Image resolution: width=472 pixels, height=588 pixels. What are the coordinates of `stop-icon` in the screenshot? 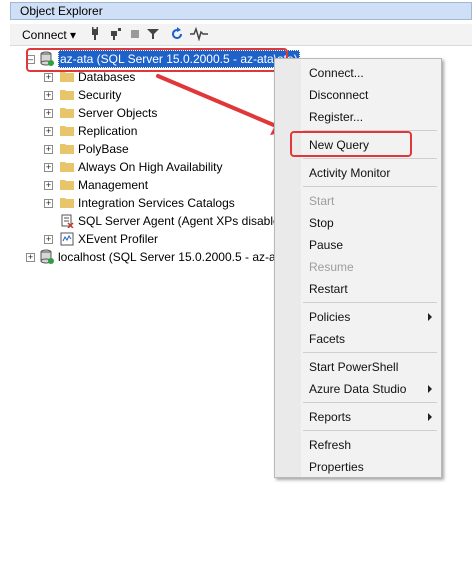 It's located at (135, 34).